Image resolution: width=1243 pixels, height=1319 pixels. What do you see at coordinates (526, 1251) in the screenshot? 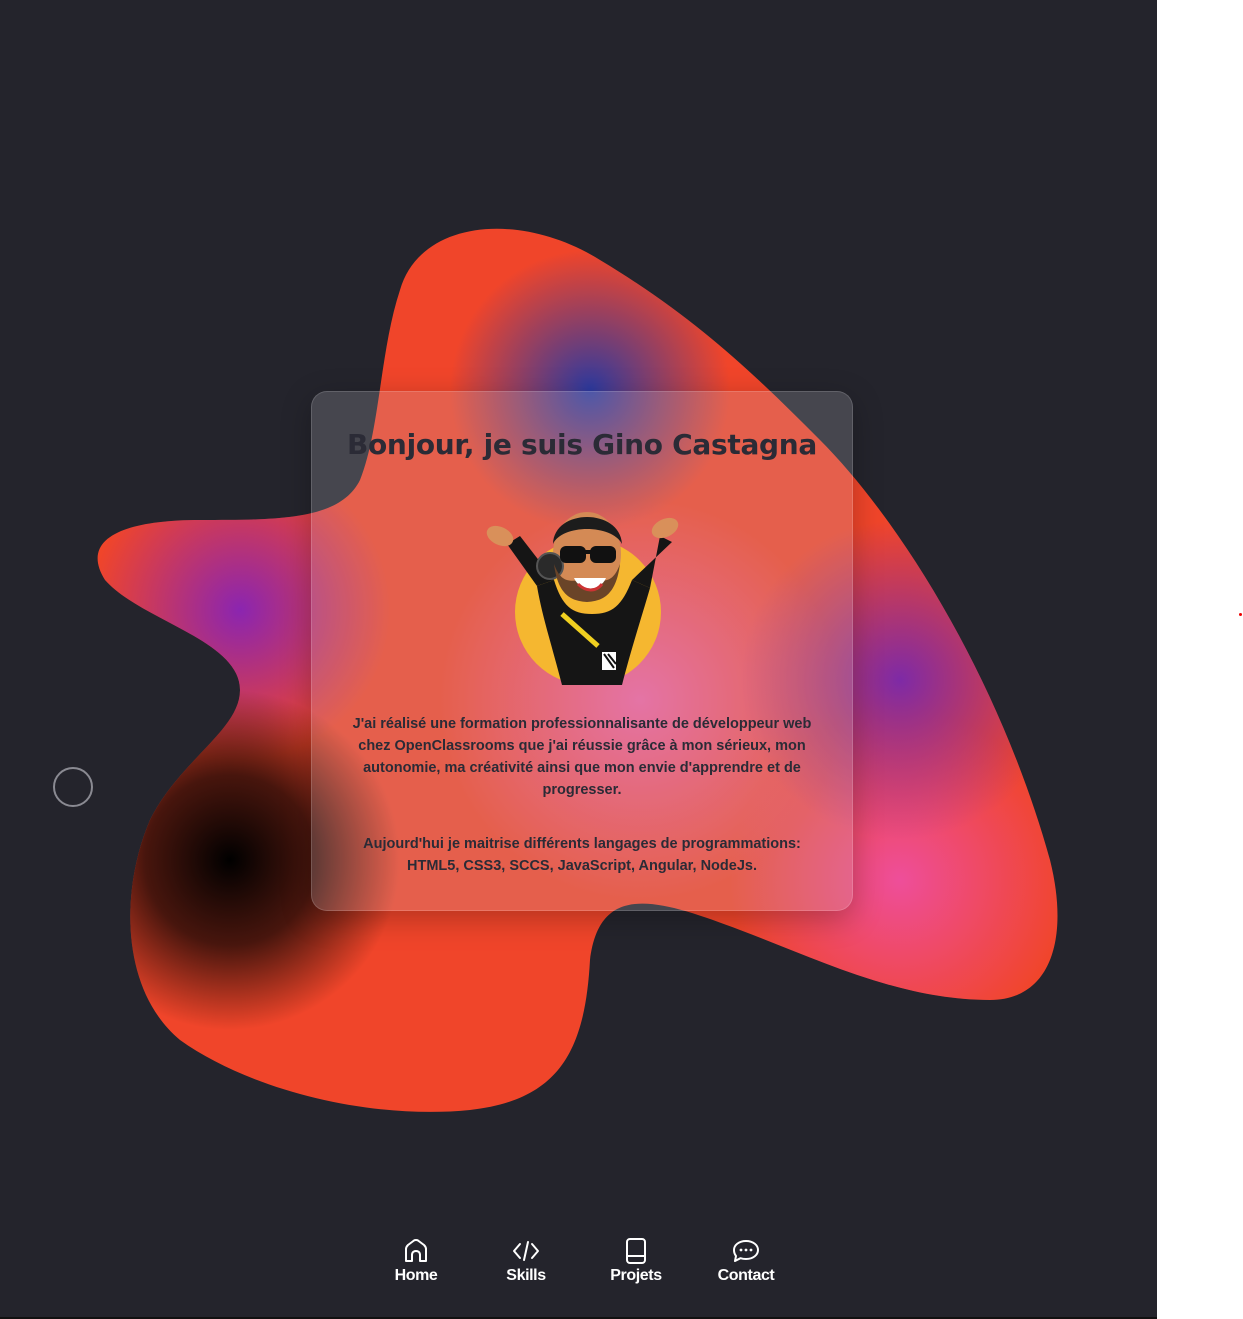
I see `code-icon` at bounding box center [526, 1251].